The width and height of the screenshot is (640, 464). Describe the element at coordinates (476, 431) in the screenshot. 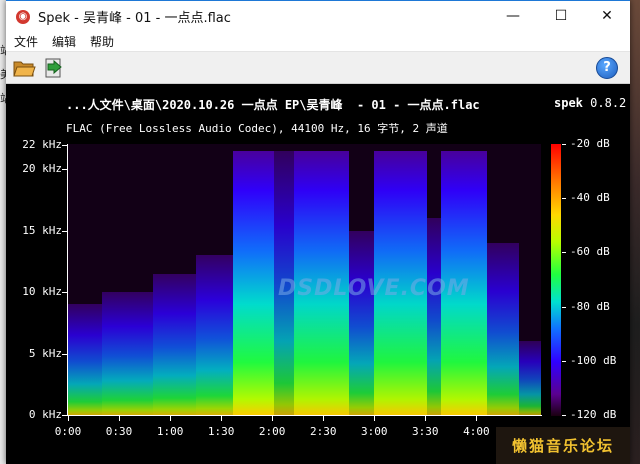

I see `x-tick-label: 4:00` at that location.